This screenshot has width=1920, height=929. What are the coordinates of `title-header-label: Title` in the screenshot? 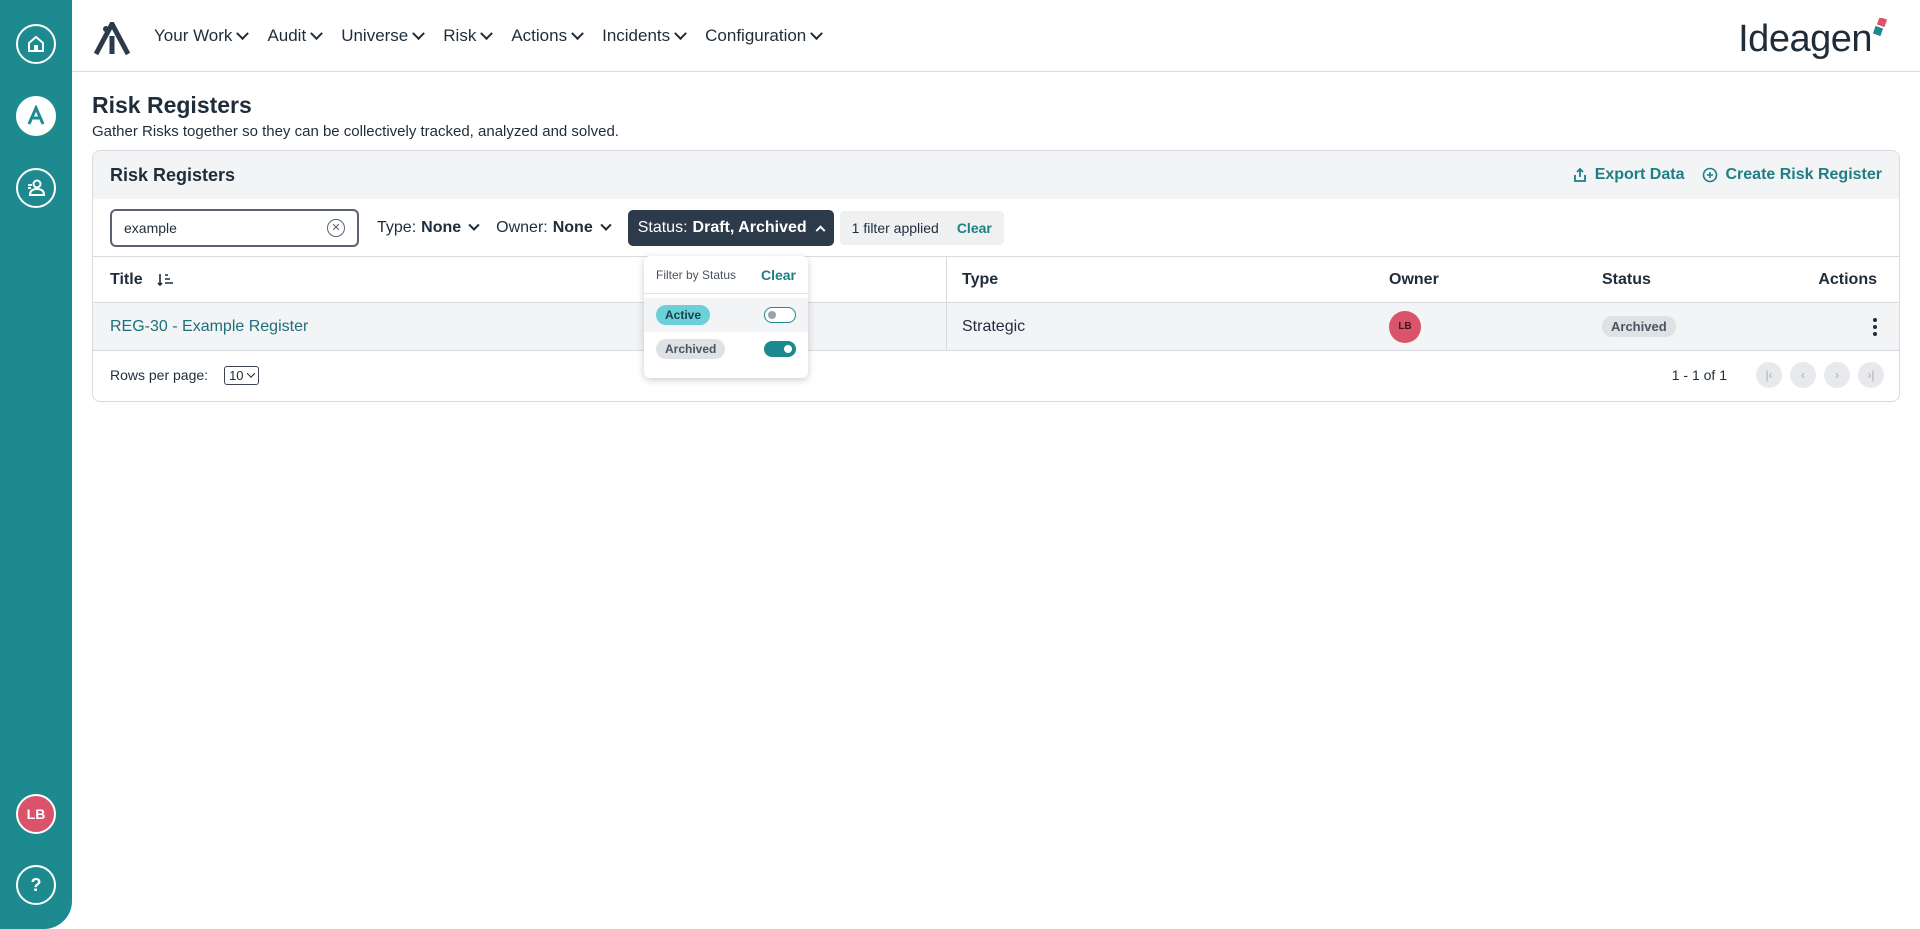 It's located at (126, 279).